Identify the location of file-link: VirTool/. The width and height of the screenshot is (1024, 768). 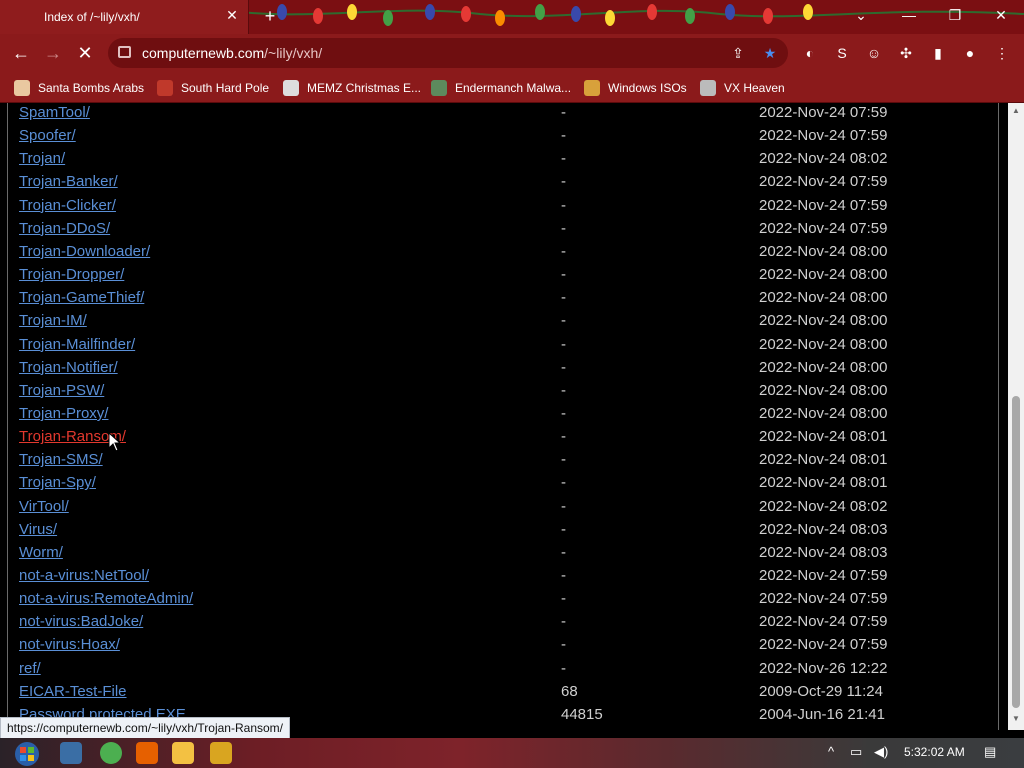
(44, 506).